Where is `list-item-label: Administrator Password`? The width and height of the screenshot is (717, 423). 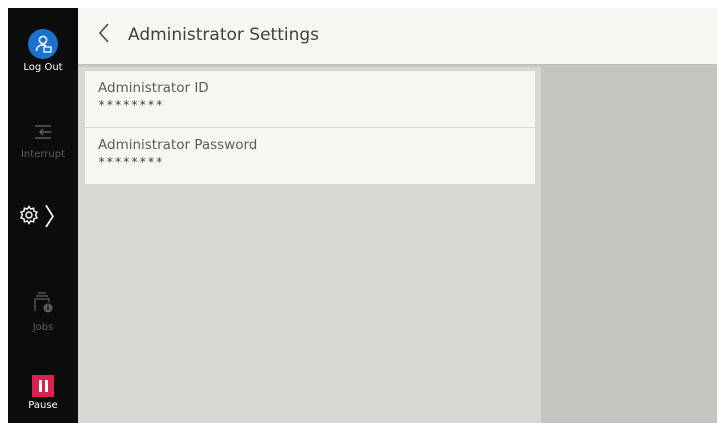
list-item-label: Administrator Password is located at coordinates (178, 145).